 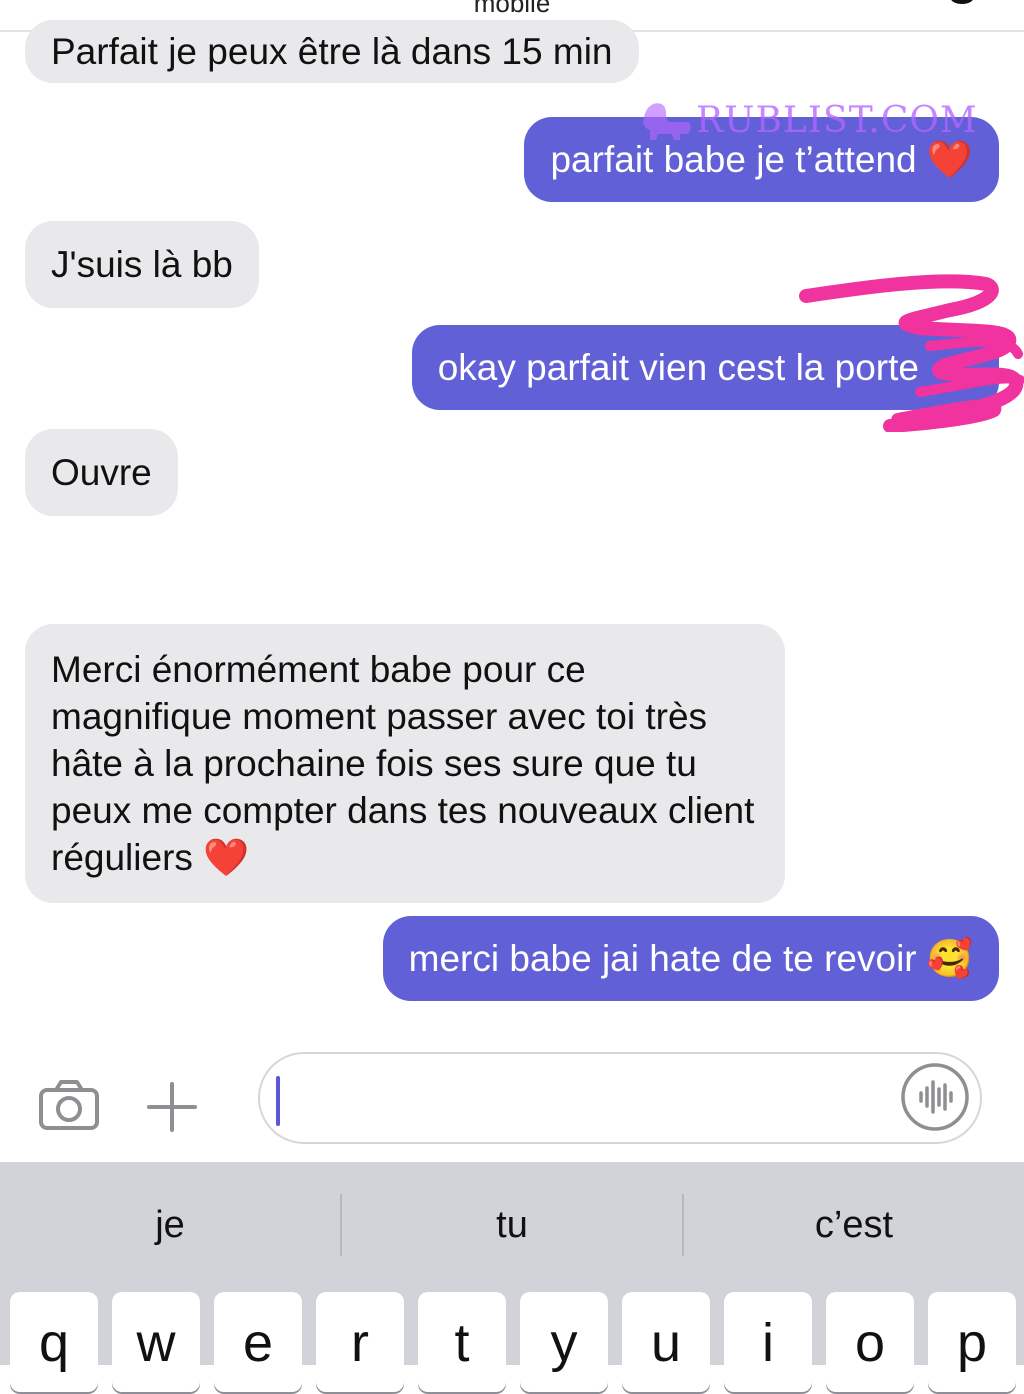 What do you see at coordinates (517, 1342) in the screenshot?
I see `keyboard-top-row: q w e r t y u i o p` at bounding box center [517, 1342].